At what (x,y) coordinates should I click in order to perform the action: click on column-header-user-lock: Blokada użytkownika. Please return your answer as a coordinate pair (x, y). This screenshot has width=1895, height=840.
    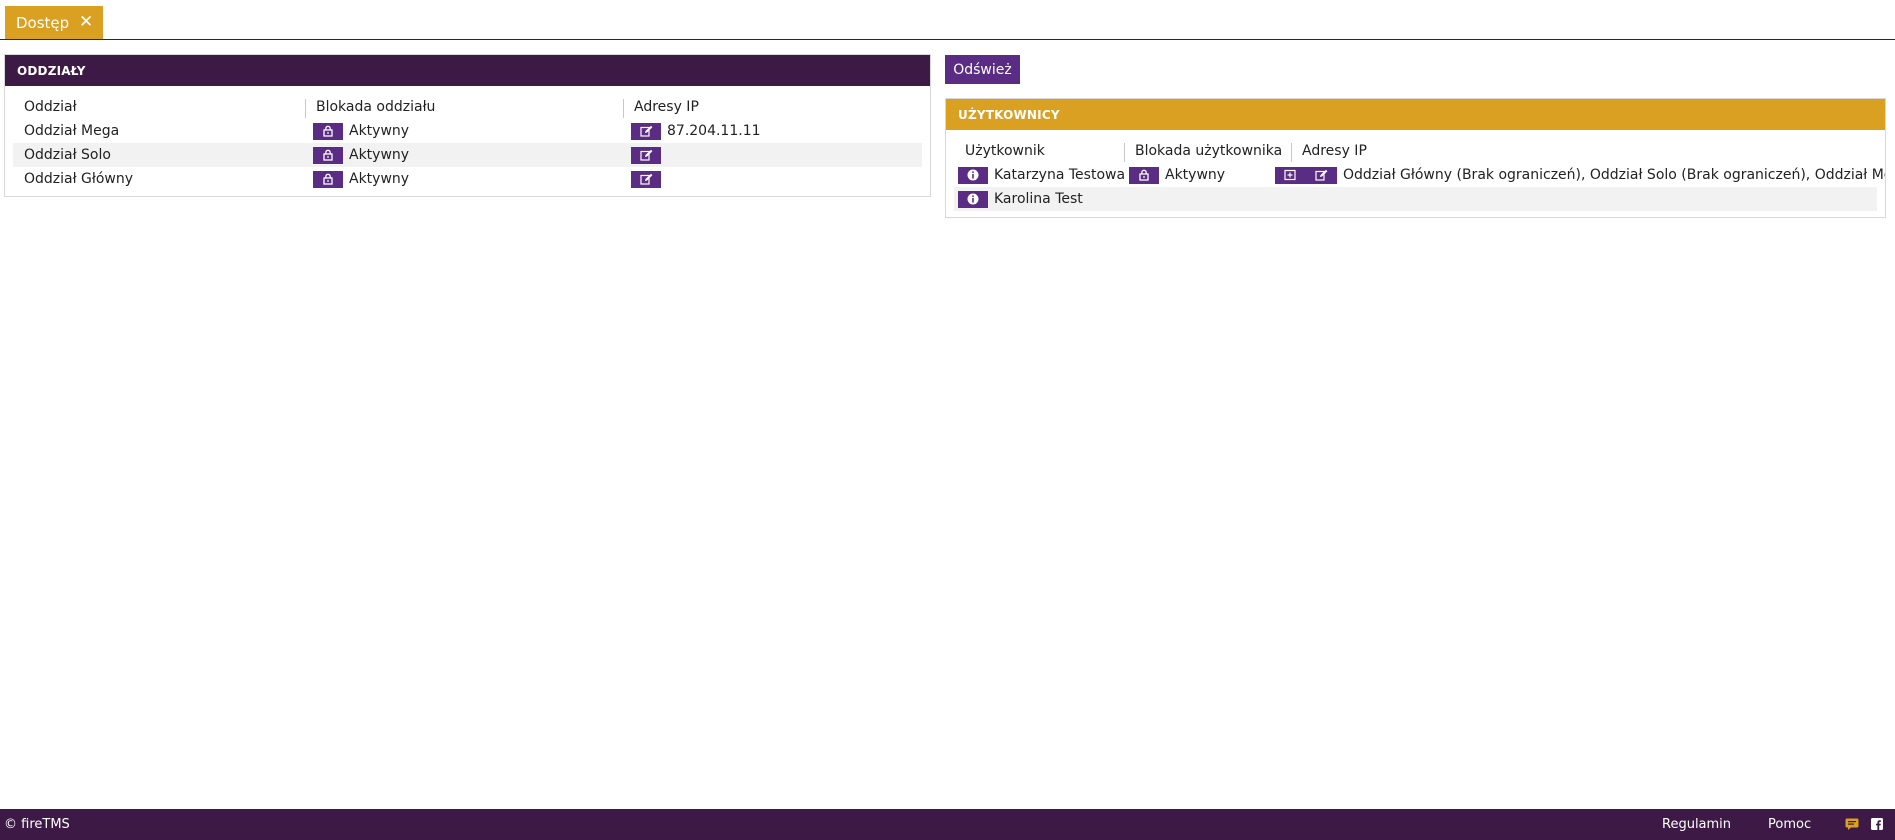
    Looking at the image, I should click on (1209, 151).